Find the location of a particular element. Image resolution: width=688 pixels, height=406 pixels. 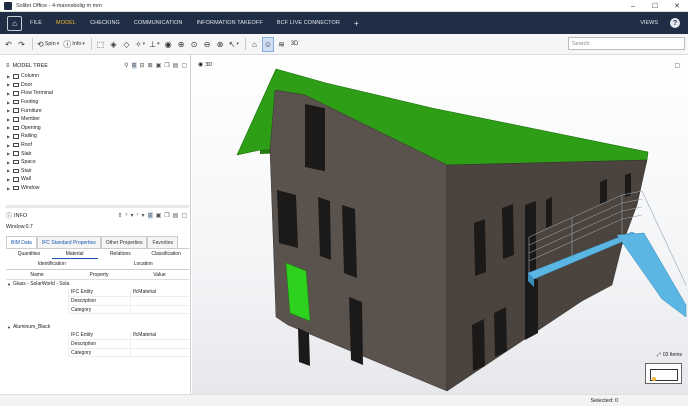

minimap is located at coordinates (663, 373).